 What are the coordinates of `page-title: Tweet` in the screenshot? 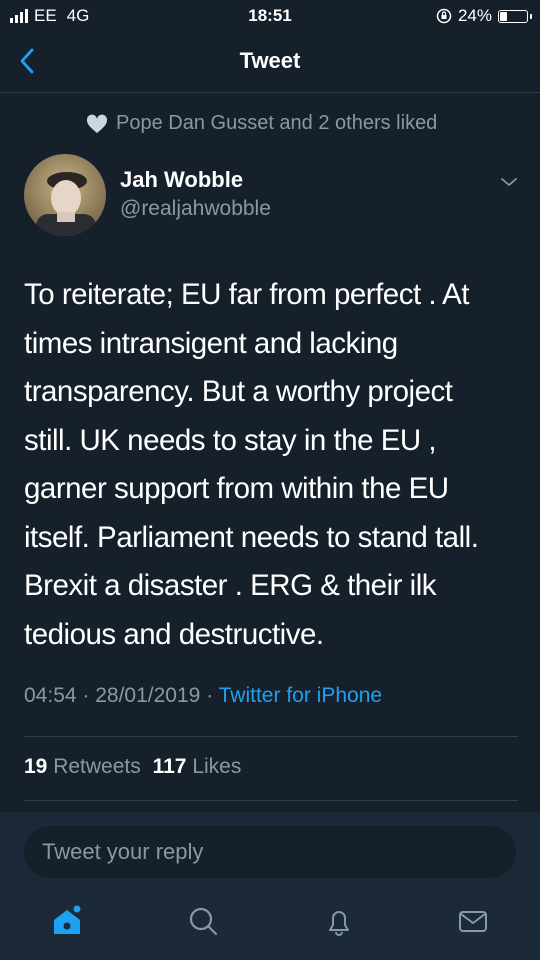 It's located at (270, 60).